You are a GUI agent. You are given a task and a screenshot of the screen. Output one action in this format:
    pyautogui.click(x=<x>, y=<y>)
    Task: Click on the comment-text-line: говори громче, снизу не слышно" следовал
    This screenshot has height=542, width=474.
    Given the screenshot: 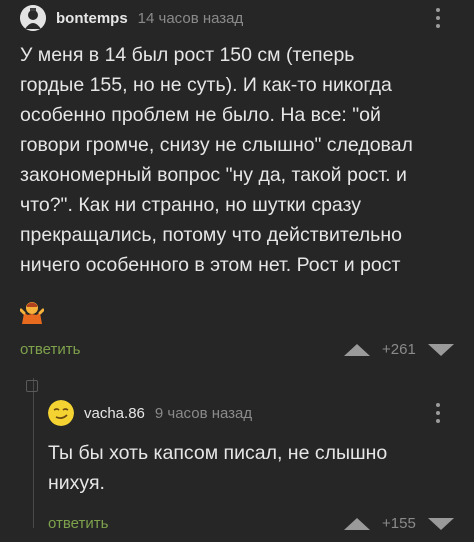 What is the action you would take?
    pyautogui.click(x=216, y=145)
    